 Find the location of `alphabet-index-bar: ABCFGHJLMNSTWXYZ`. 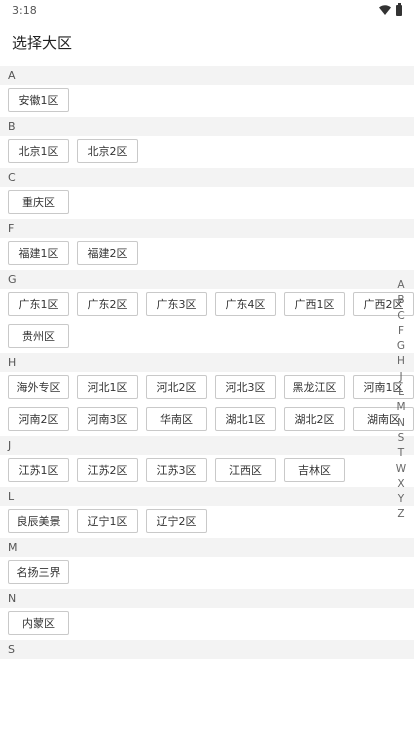

alphabet-index-bar: ABCFGHJLMNSTWXYZ is located at coordinates (401, 400).